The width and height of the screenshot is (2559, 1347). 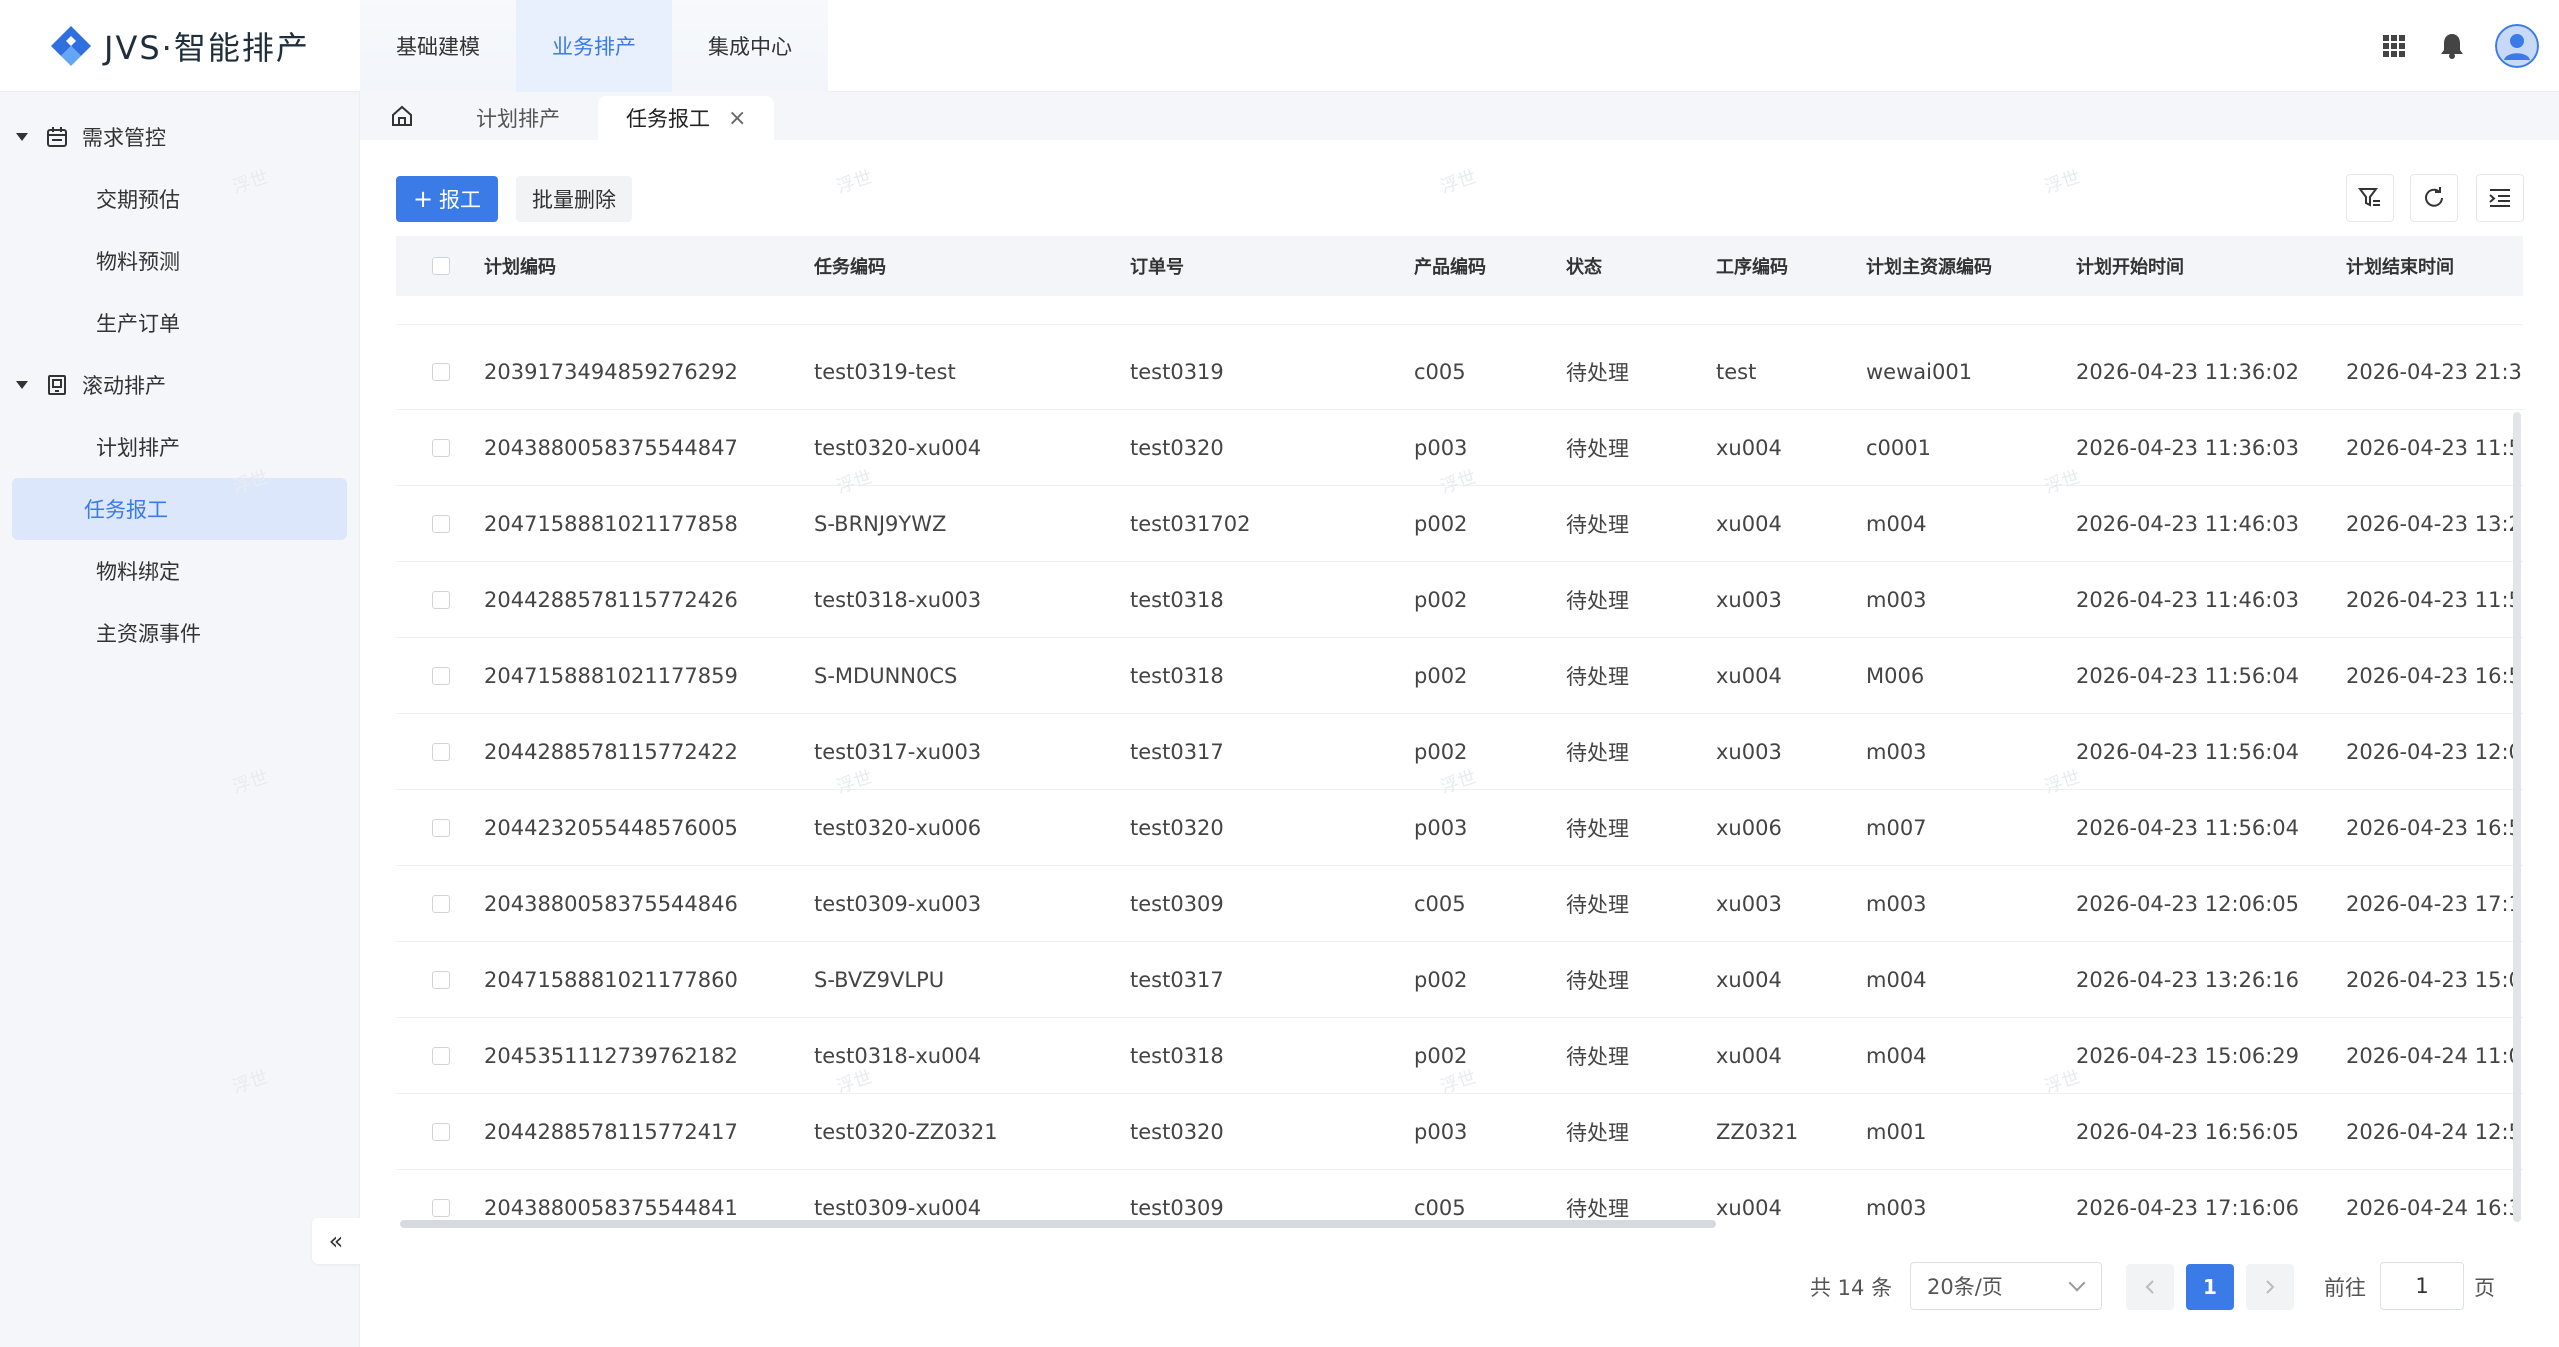 I want to click on cell-order-no: test031702, so click(x=1190, y=523).